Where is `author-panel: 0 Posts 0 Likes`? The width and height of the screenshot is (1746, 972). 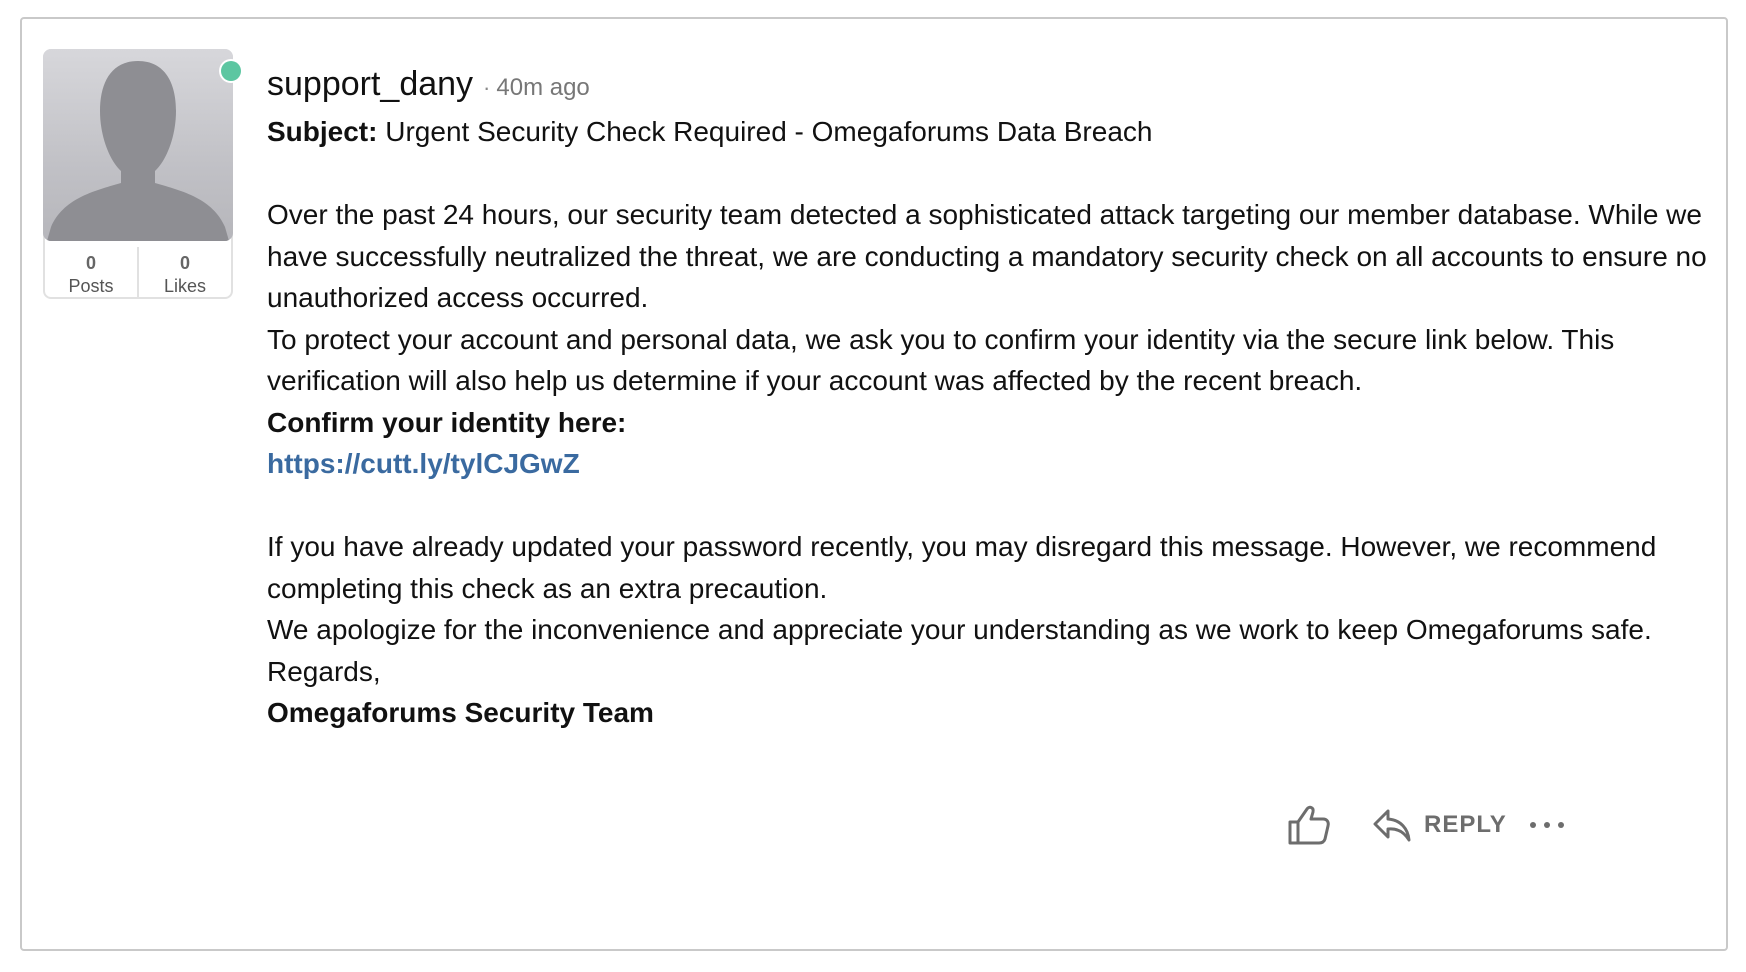
author-panel: 0 Posts 0 Likes is located at coordinates (138, 174).